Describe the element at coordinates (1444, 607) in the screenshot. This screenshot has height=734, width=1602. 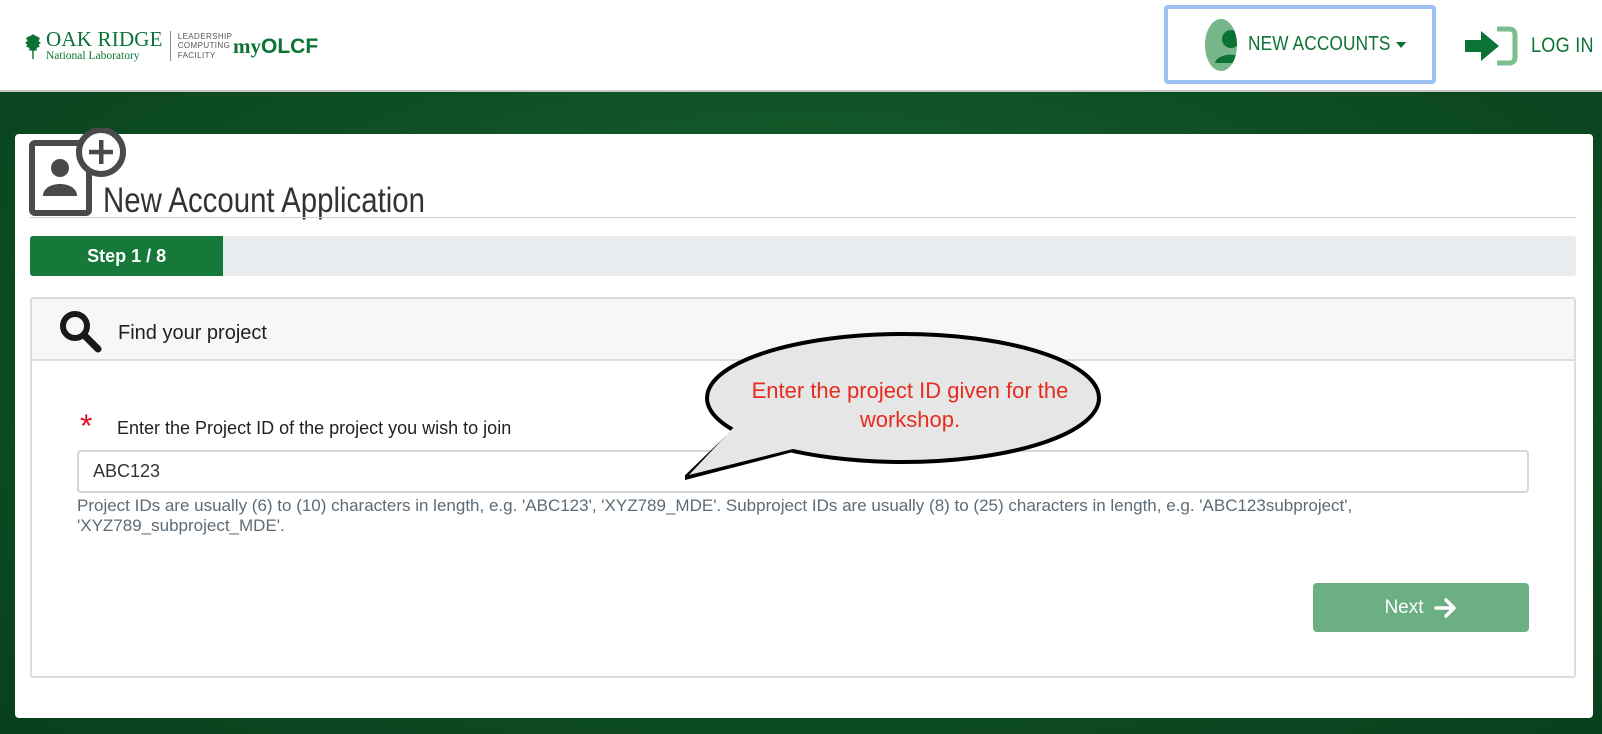
I see `arrow-right-icon` at that location.